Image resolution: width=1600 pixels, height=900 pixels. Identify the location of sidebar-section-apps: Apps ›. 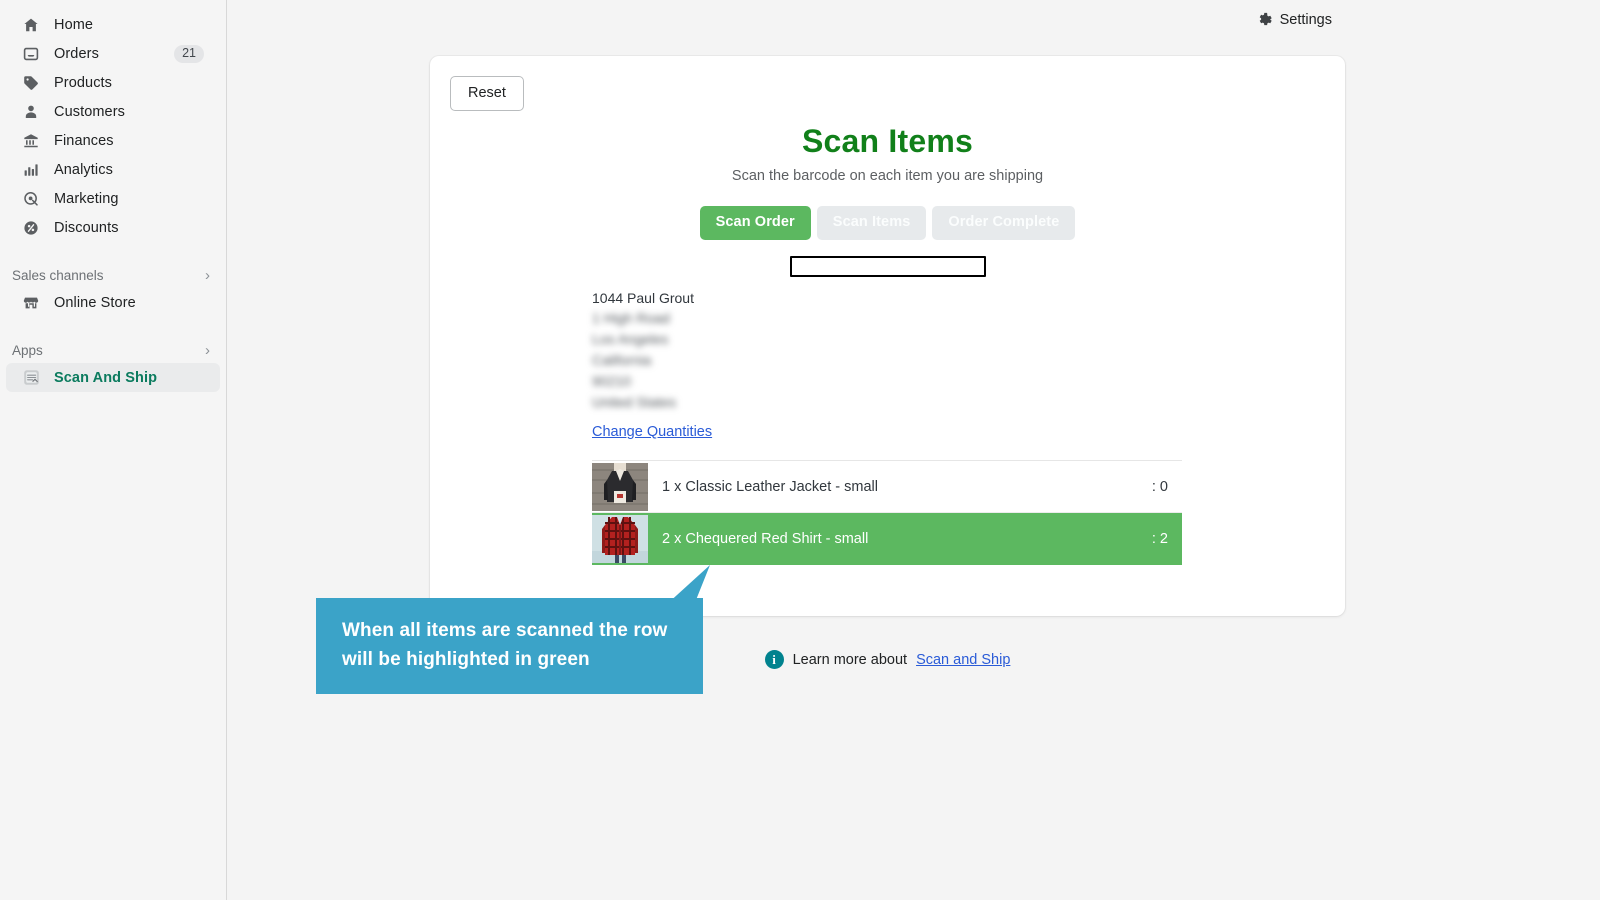
(113, 350).